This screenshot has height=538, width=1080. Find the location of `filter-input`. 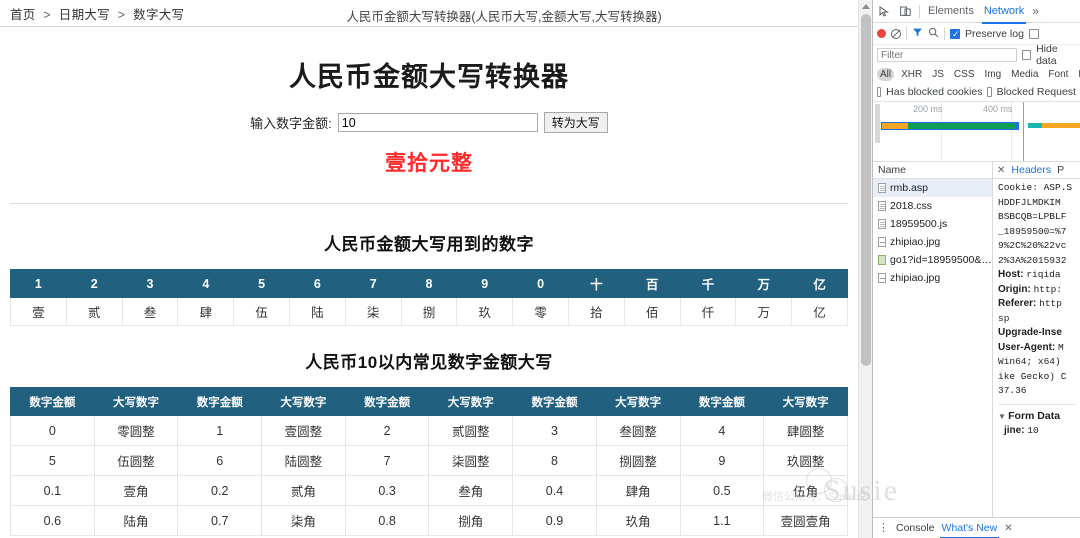

filter-input is located at coordinates (947, 55).